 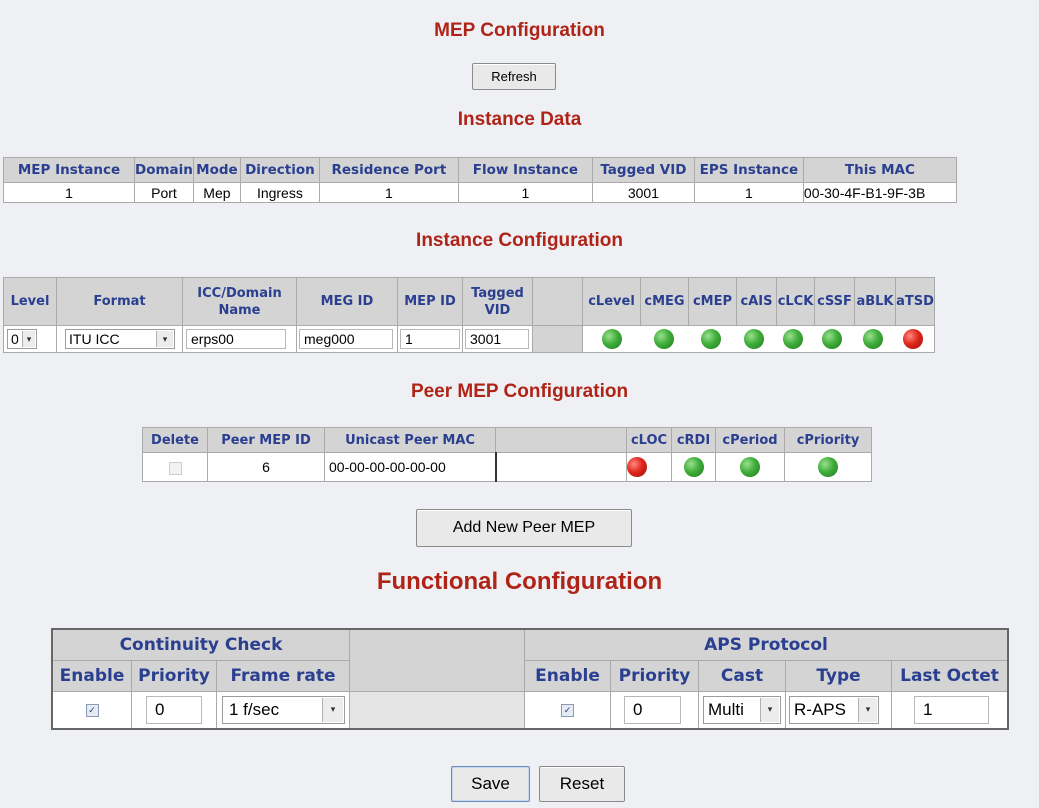 I want to click on col-aps-type: Type, so click(x=838, y=675).